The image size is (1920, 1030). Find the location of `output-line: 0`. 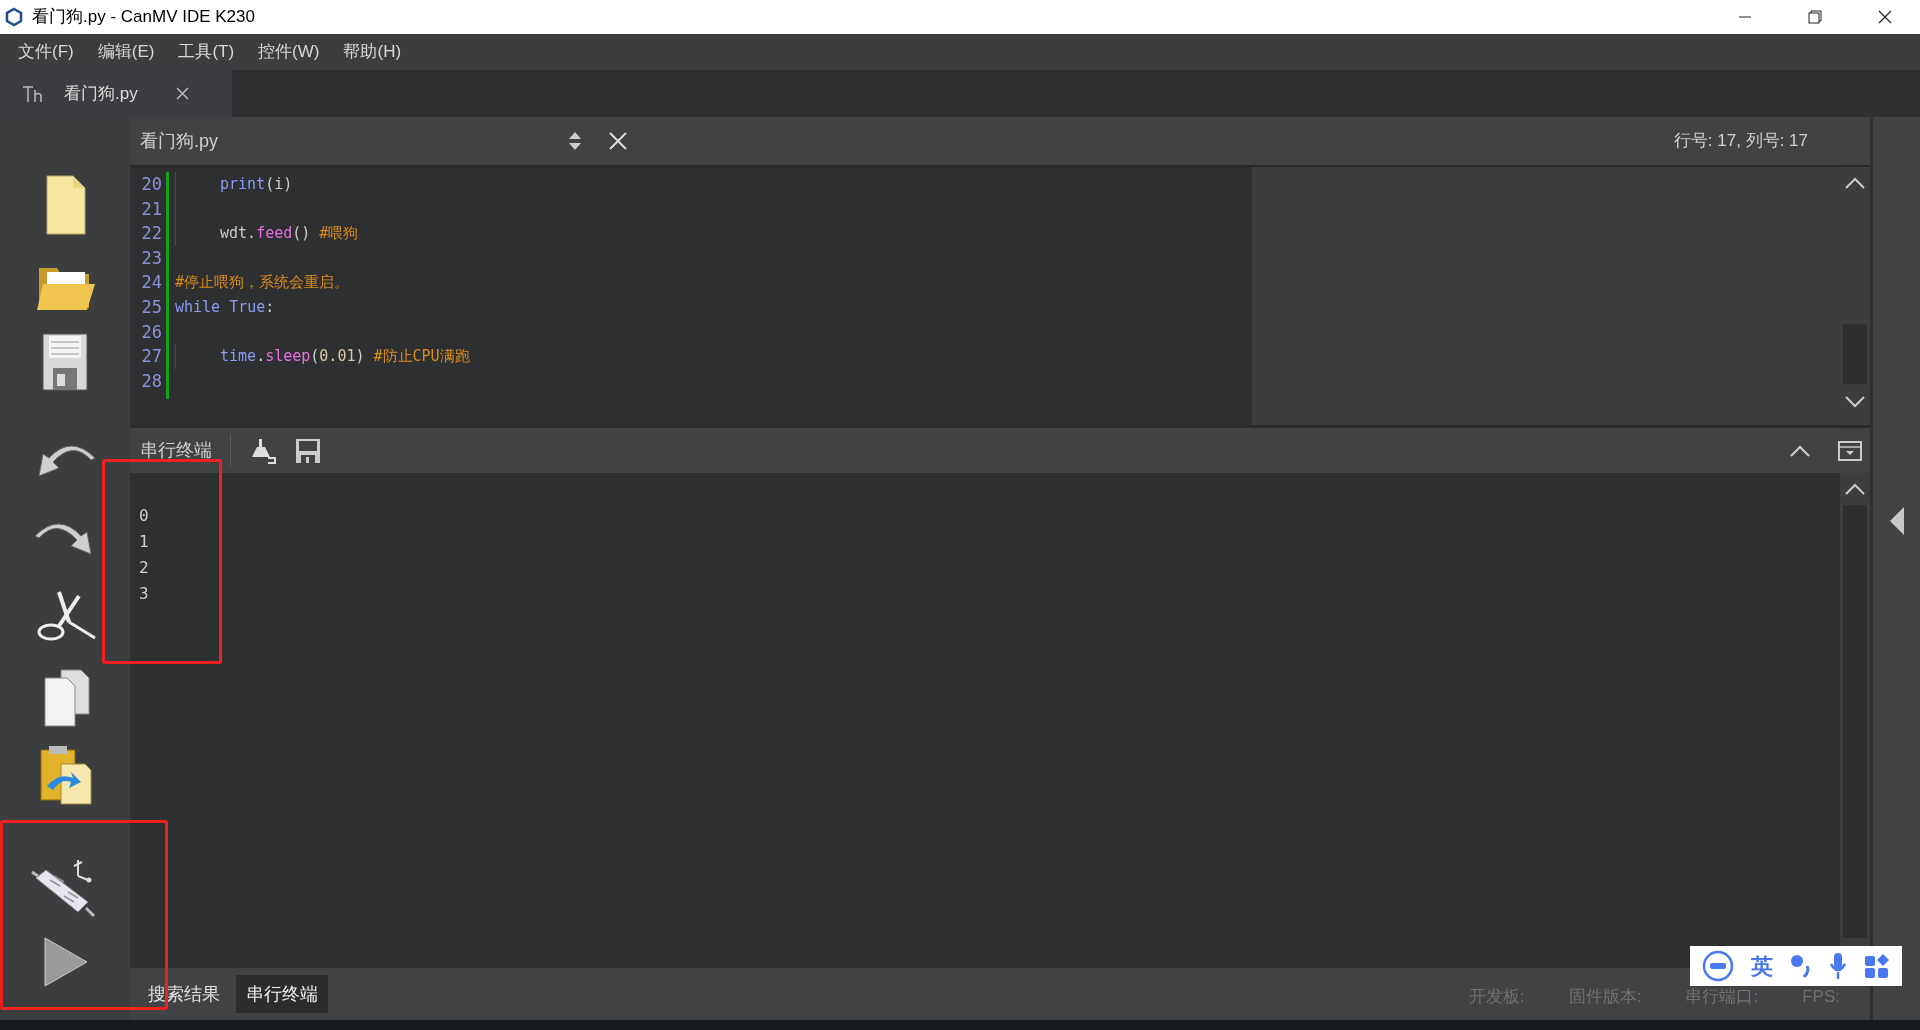

output-line: 0 is located at coordinates (144, 516).